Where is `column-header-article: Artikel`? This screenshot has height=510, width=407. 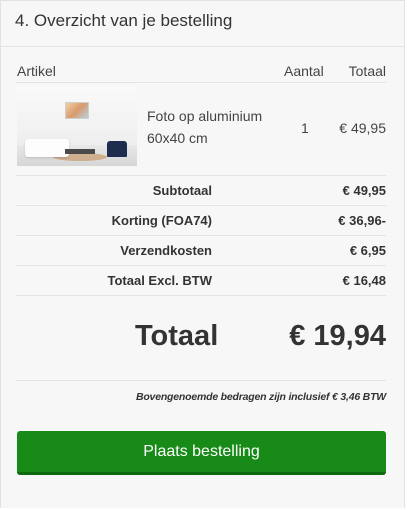
column-header-article: Artikel is located at coordinates (36, 71).